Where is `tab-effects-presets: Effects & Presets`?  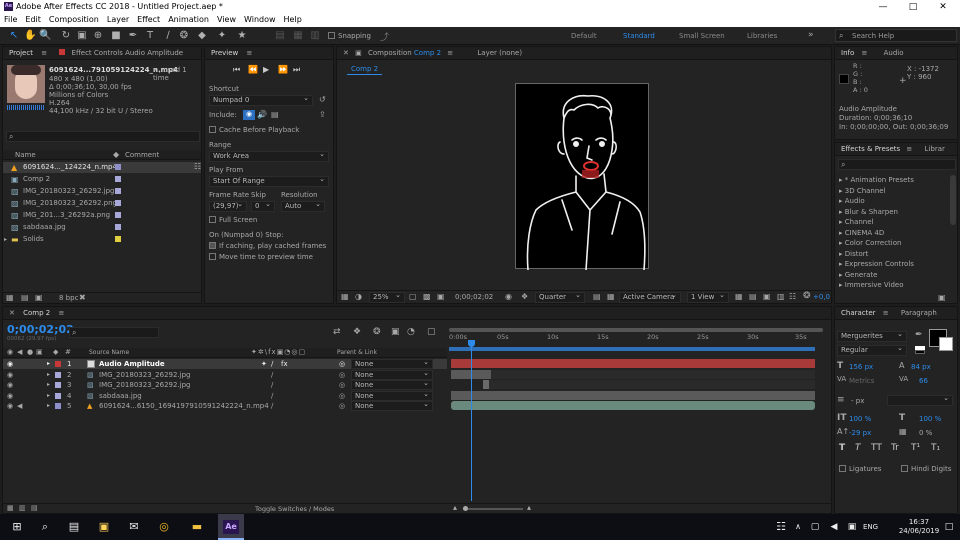
tab-effects-presets: Effects & Presets is located at coordinates (870, 149).